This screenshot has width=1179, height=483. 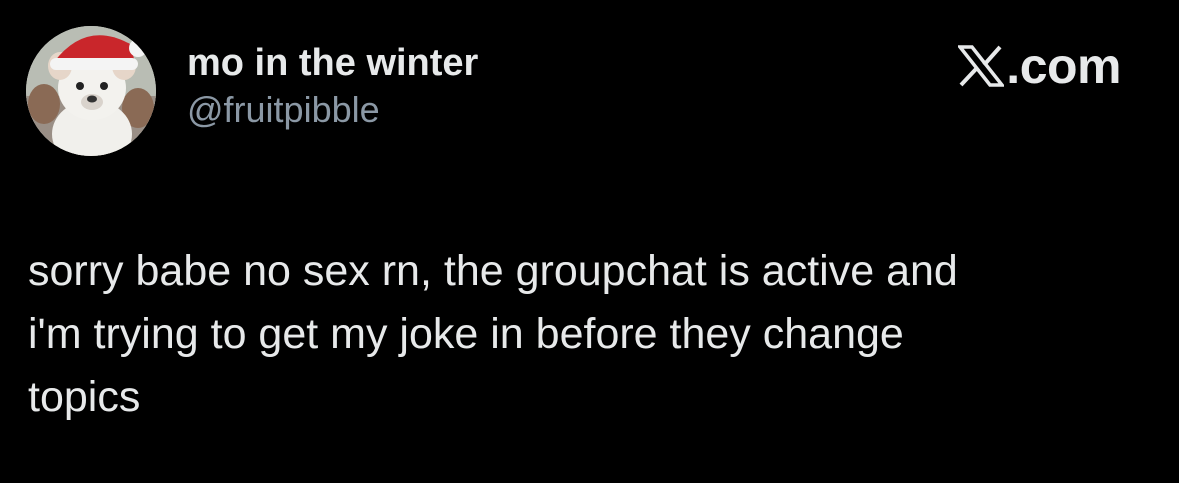 I want to click on brand-watermark: .com, so click(x=1039, y=66).